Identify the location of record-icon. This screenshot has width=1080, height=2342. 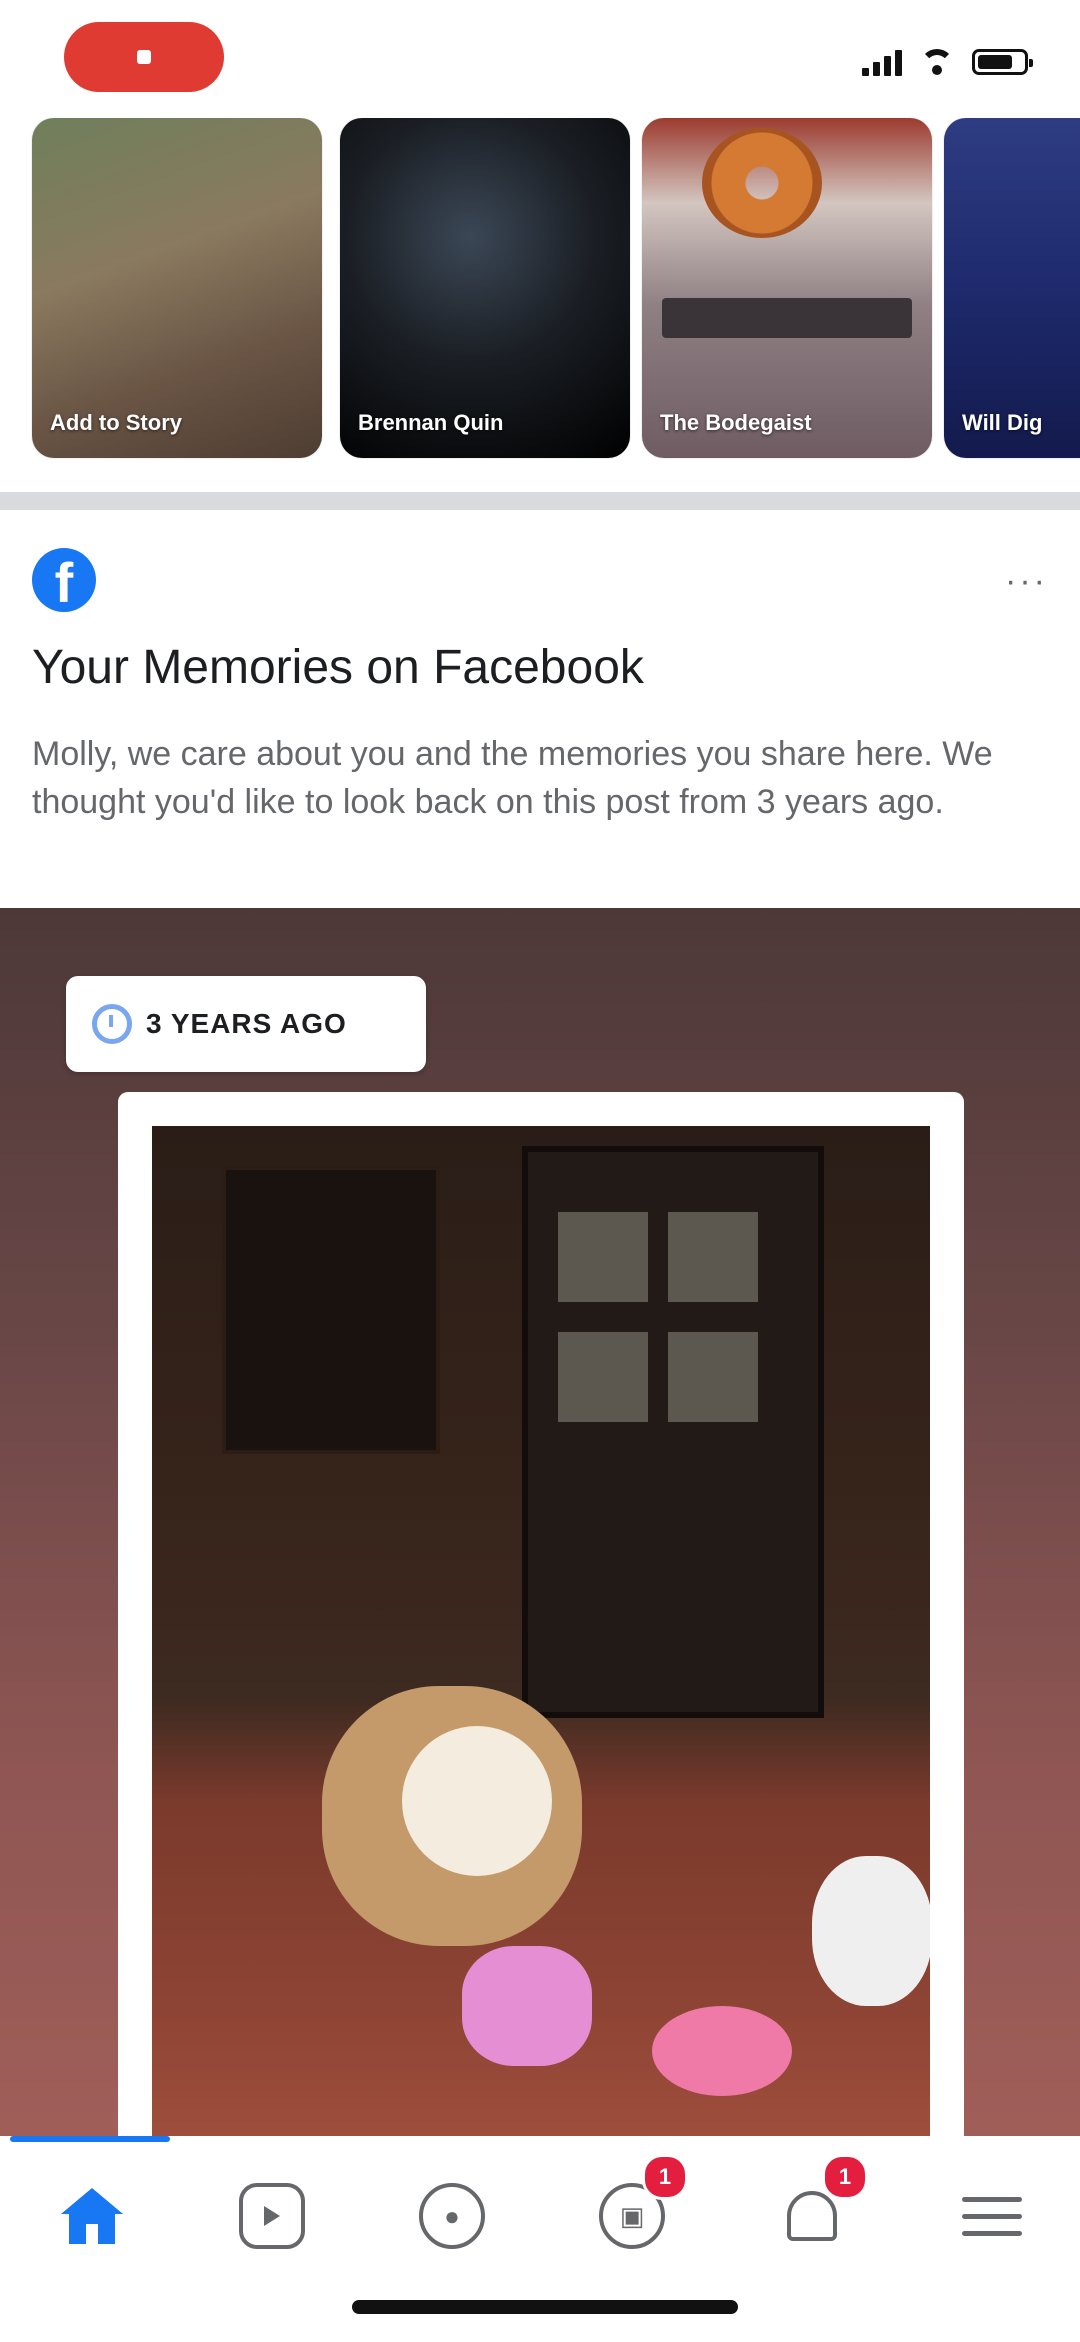
(144, 57).